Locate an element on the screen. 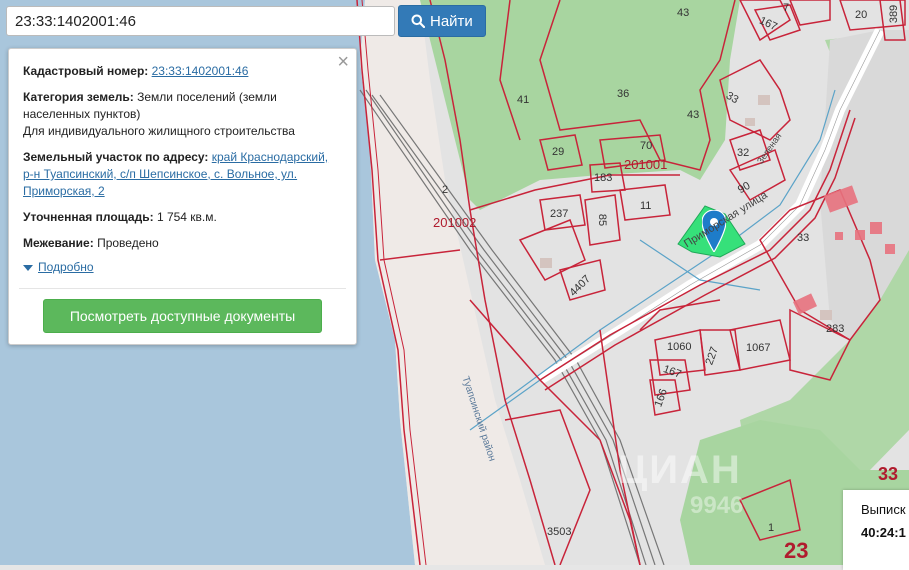  cadastral-row: Кадастровый номер: 23:33:1402001:46 is located at coordinates (182, 71).